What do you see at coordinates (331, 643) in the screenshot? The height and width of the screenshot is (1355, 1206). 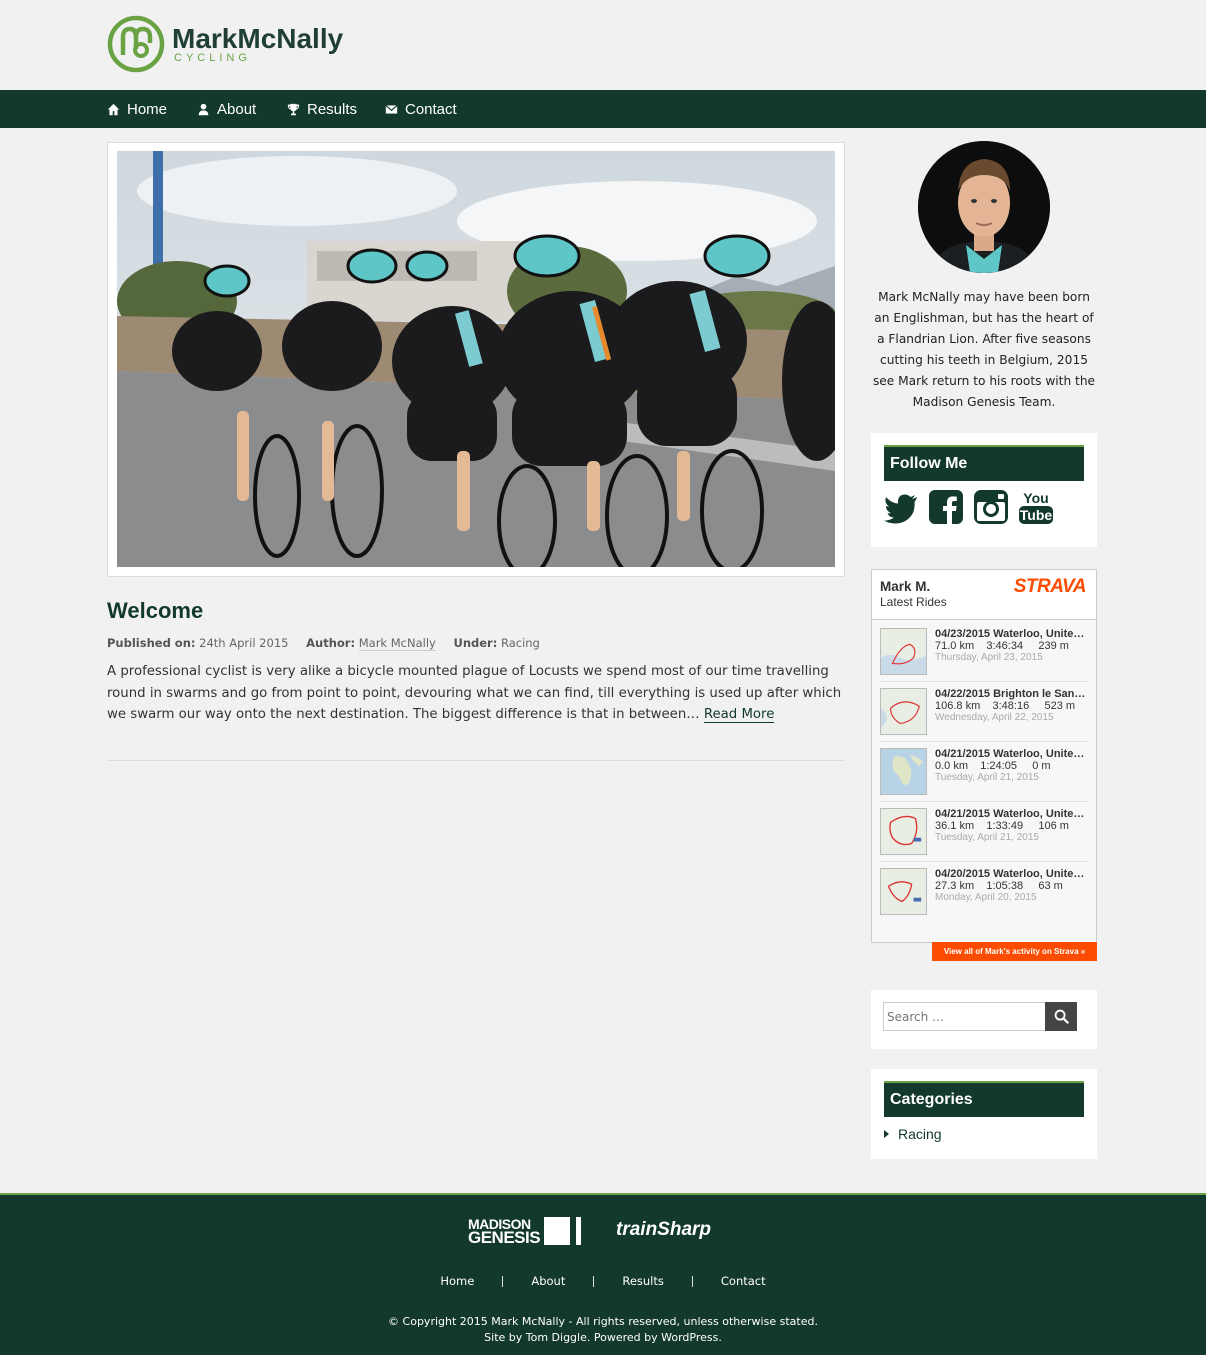 I see `author-label: Author:` at bounding box center [331, 643].